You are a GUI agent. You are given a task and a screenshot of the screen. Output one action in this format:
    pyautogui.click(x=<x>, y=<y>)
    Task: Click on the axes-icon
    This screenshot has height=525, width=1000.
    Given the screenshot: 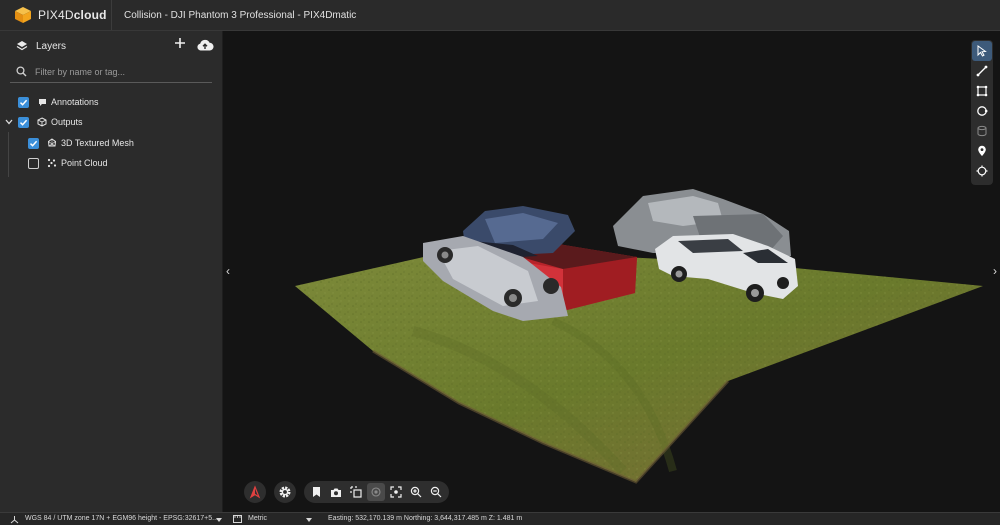 What is the action you would take?
    pyautogui.click(x=14, y=520)
    